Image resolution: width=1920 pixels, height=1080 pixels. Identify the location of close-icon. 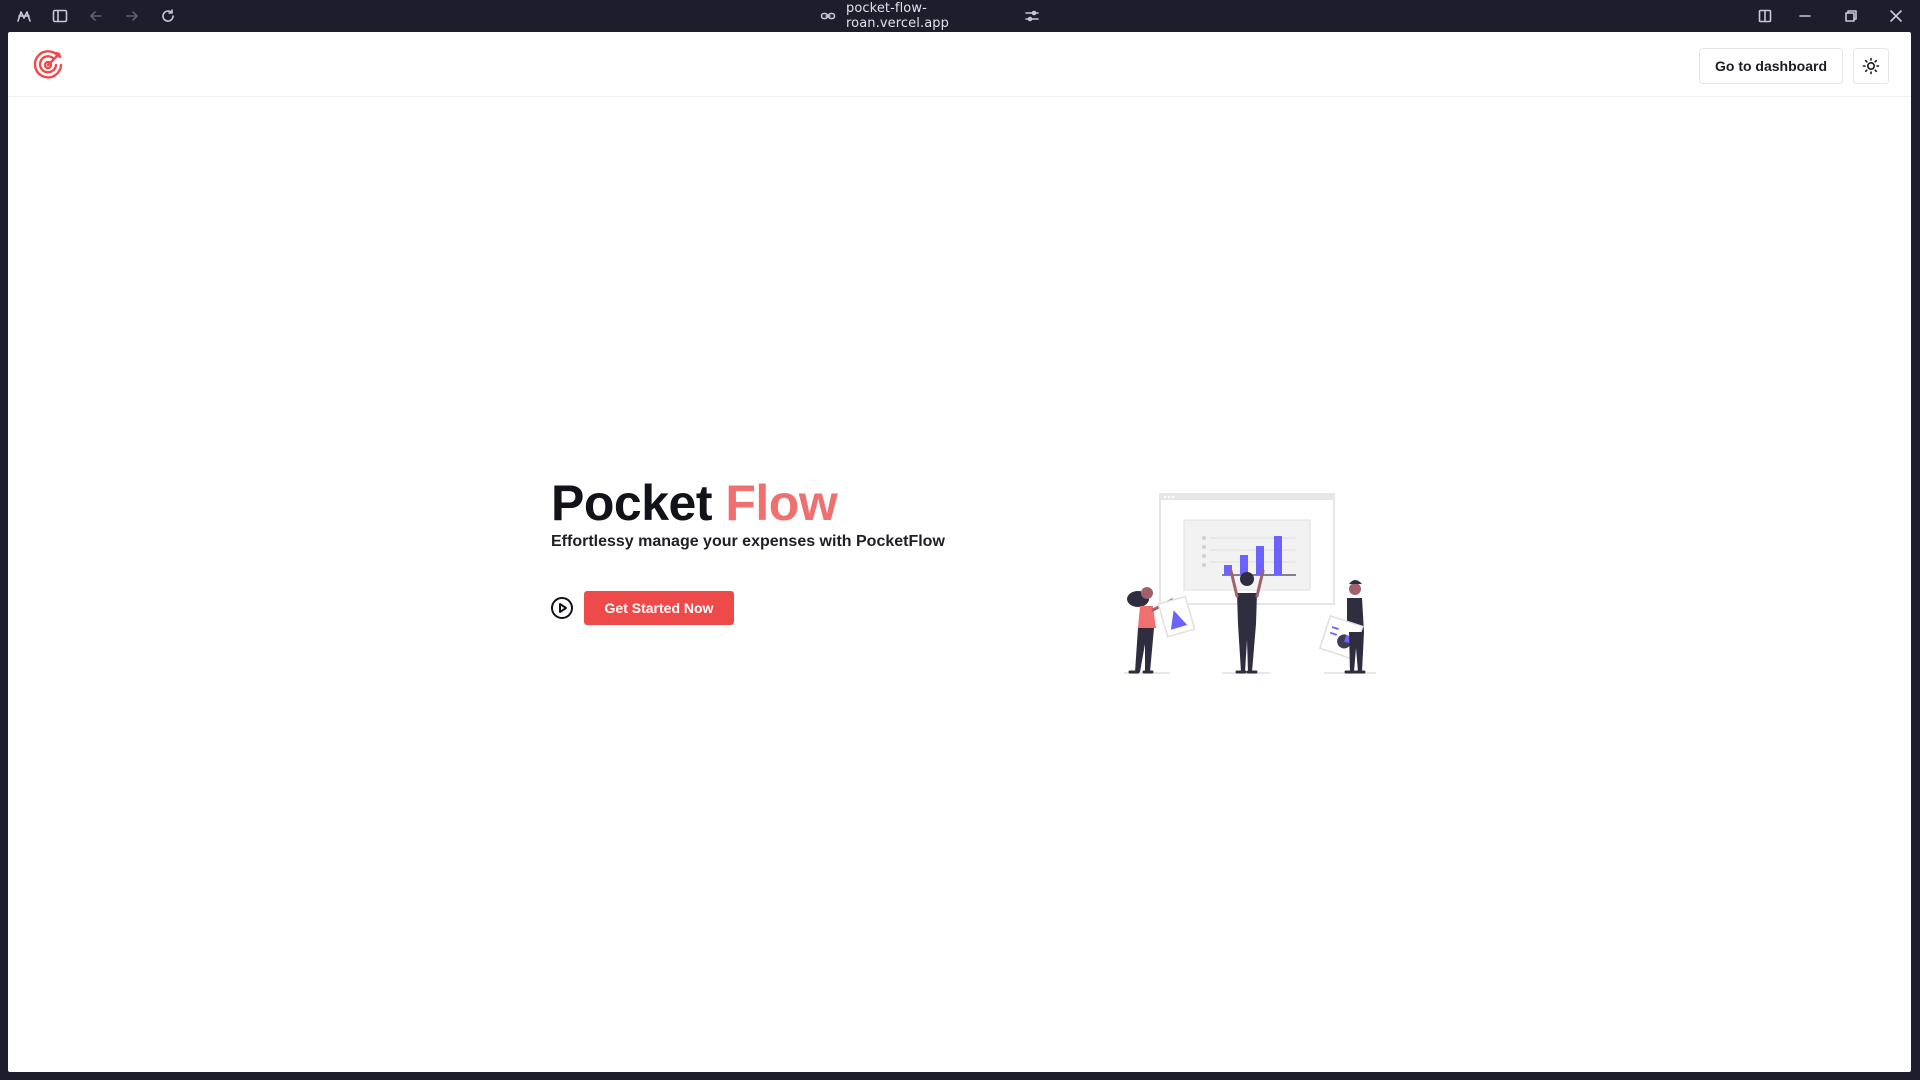
(1896, 16).